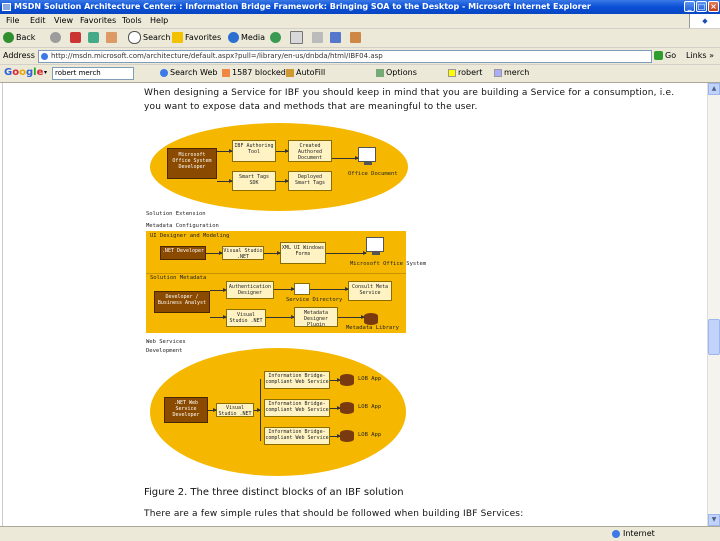 The image size is (720, 541). What do you see at coordinates (246, 38) in the screenshot?
I see `media-button: Media` at bounding box center [246, 38].